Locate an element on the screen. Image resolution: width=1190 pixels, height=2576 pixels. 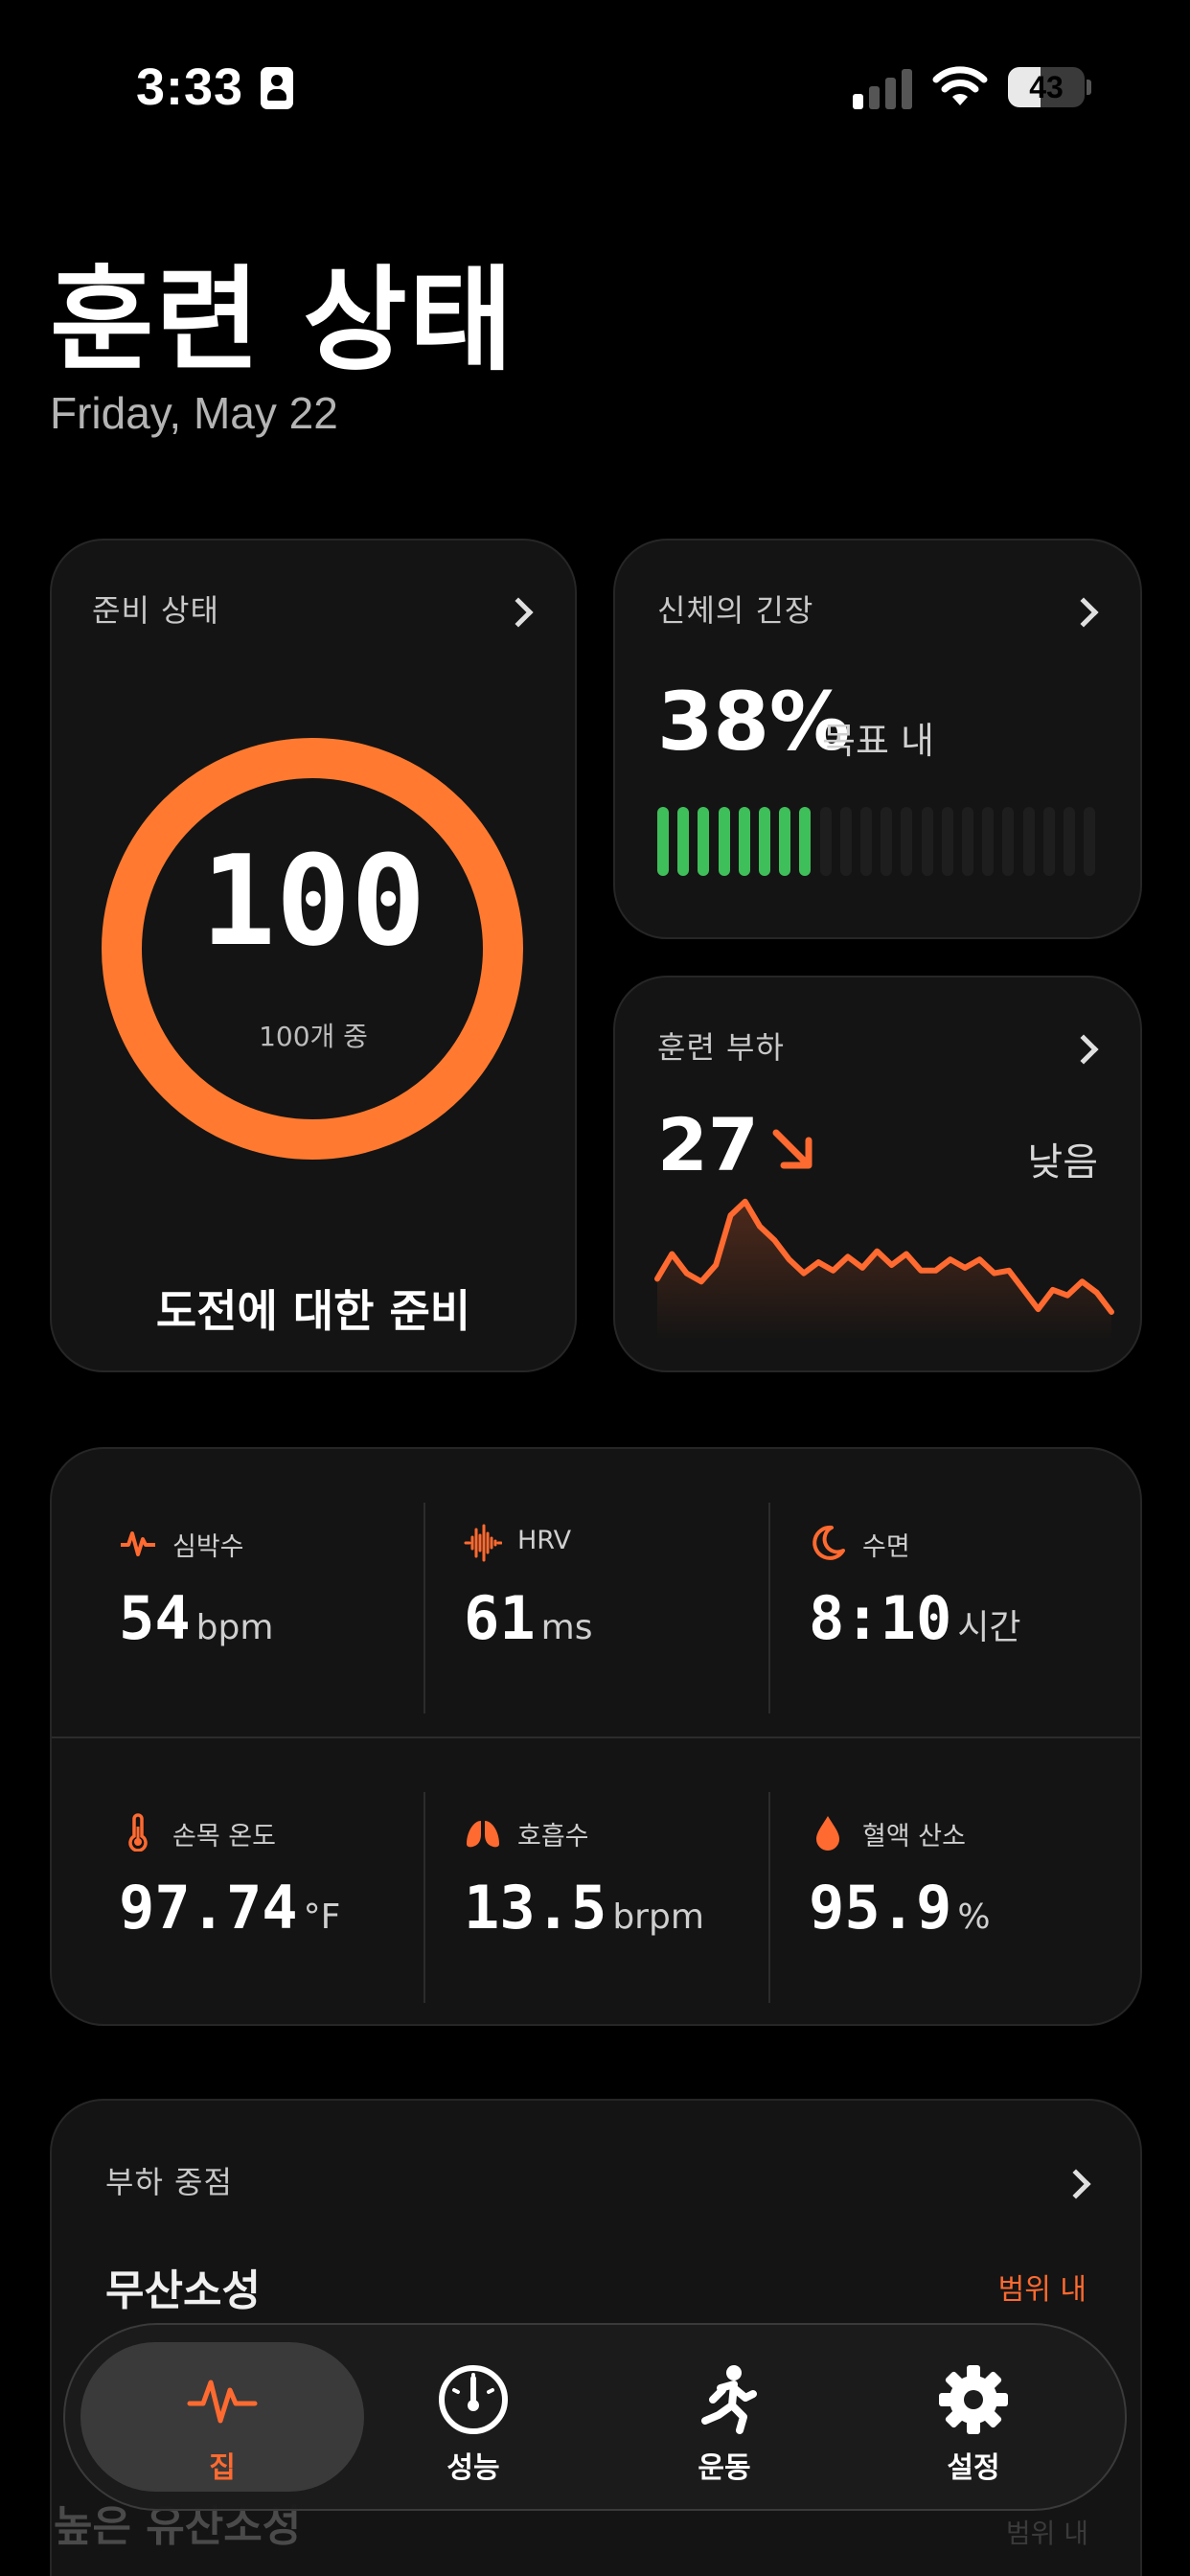
down-right-arrow-icon is located at coordinates (792, 1149).